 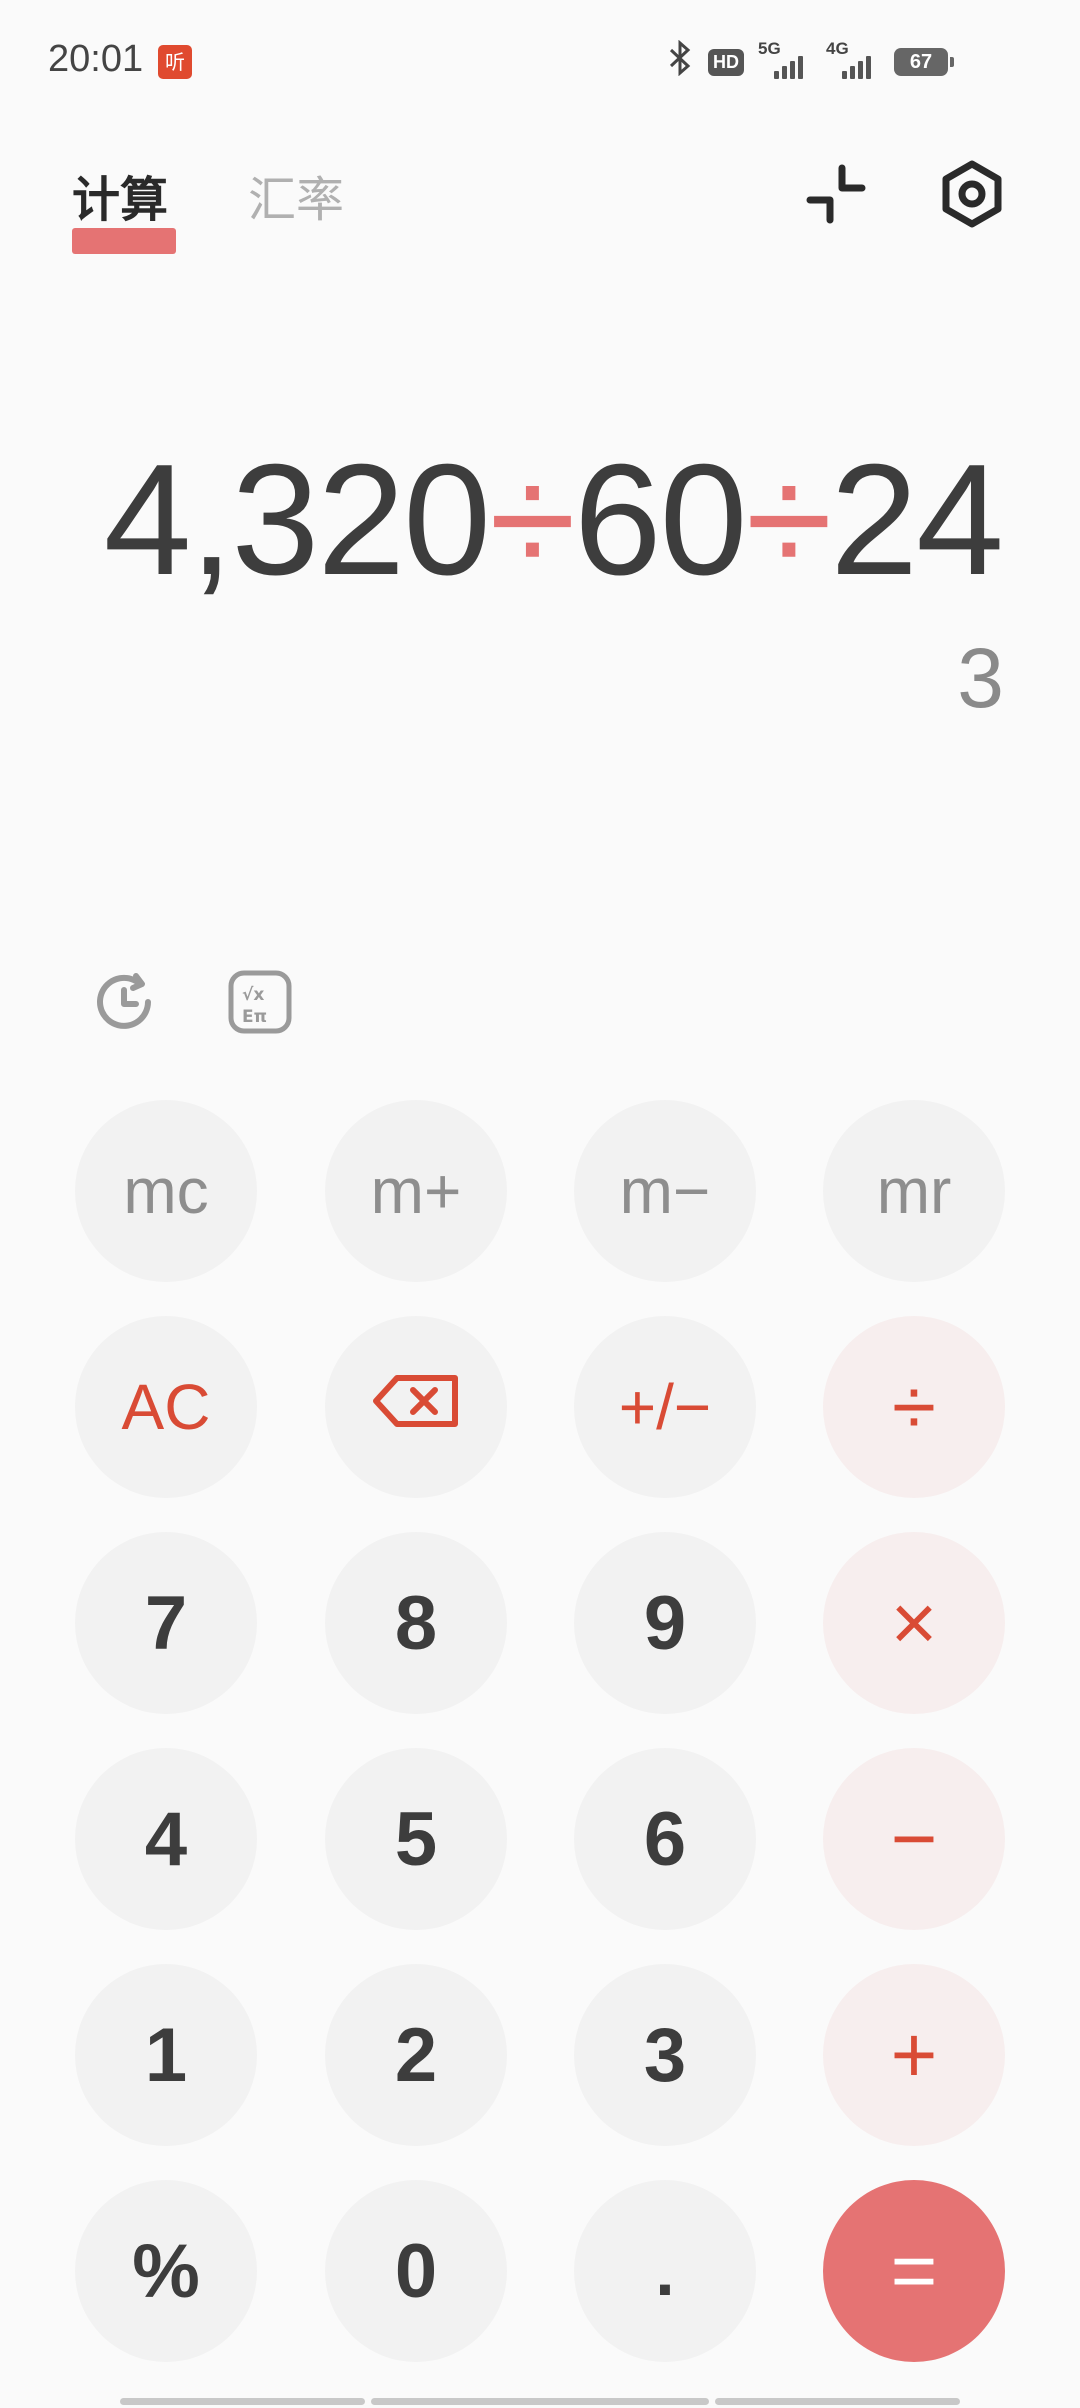 I want to click on expression-display: 4,320÷60÷24, so click(x=553, y=520).